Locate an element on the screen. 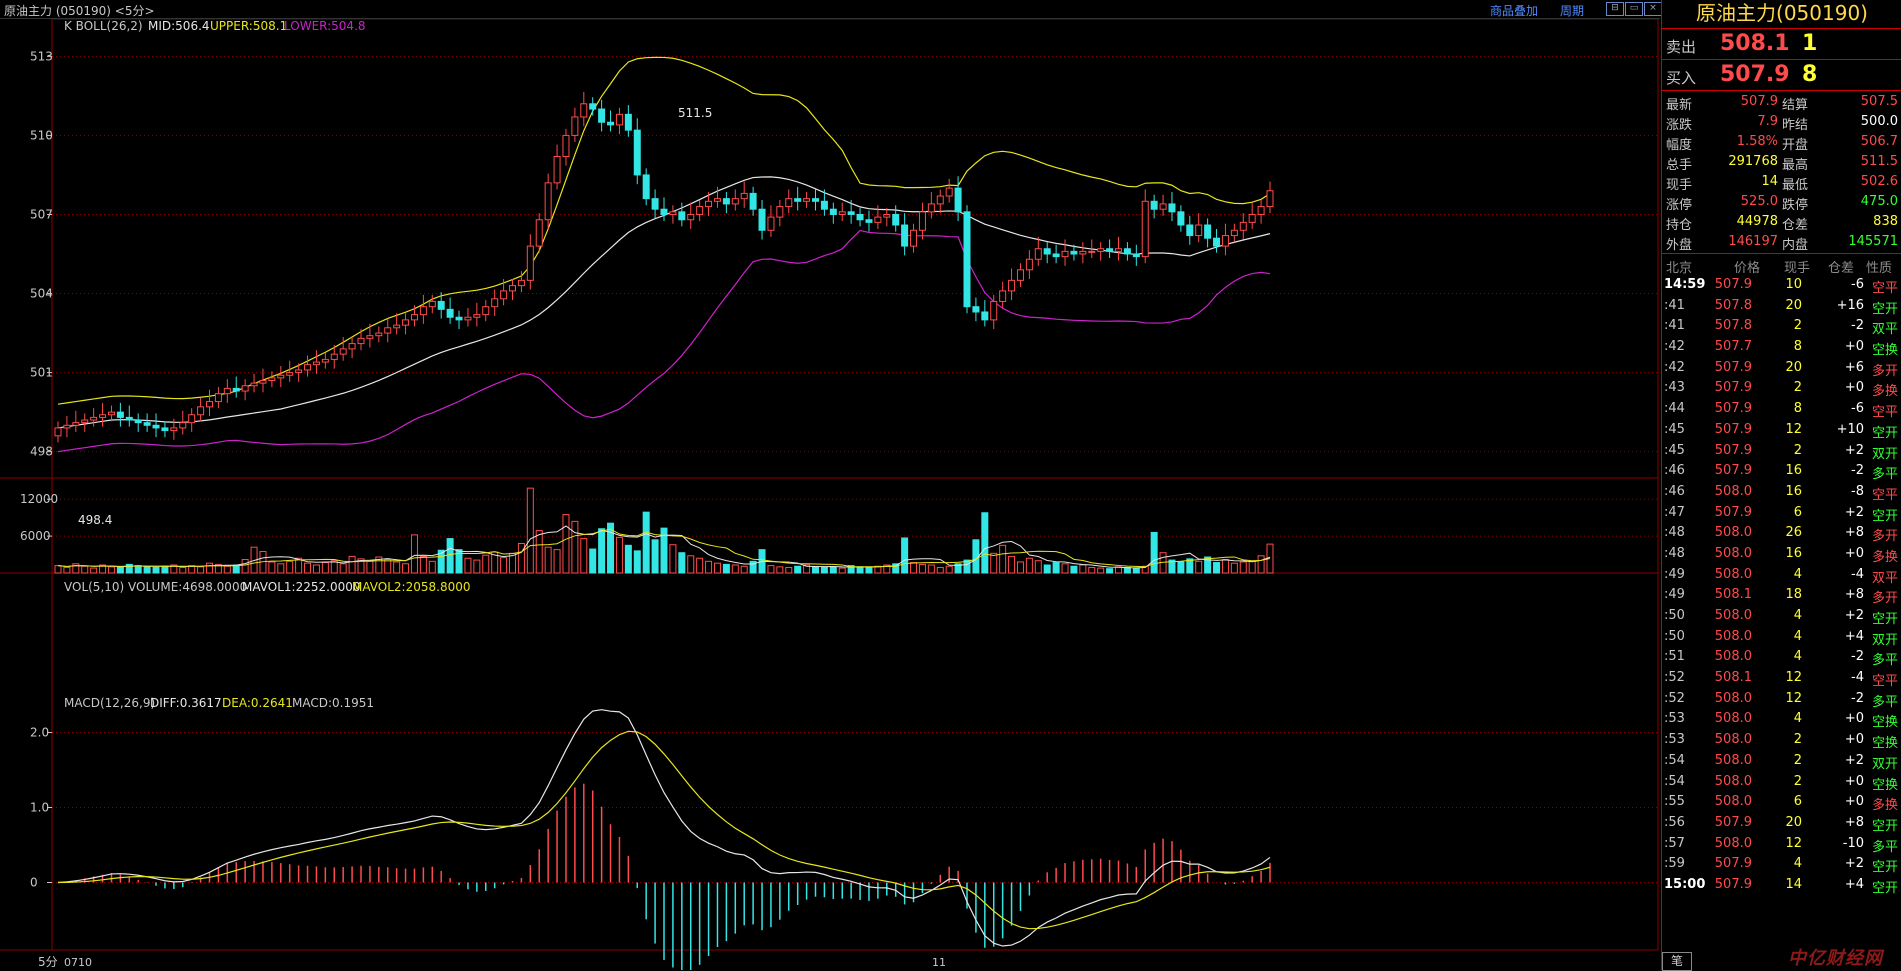 Image resolution: width=1901 pixels, height=971 pixels. tick-row: :41 507.8 2 -2 双平 is located at coordinates (1781, 326).